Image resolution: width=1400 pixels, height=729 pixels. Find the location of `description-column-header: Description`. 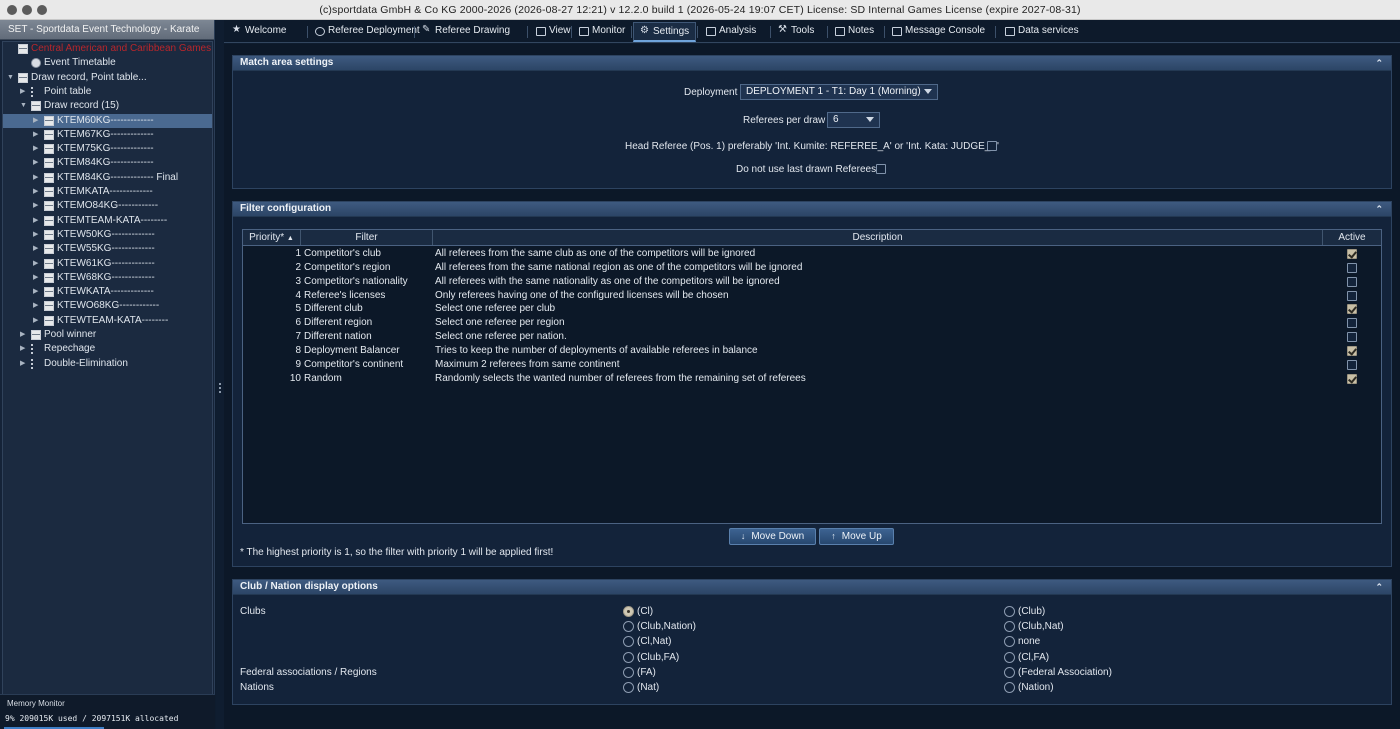

description-column-header: Description is located at coordinates (878, 237).